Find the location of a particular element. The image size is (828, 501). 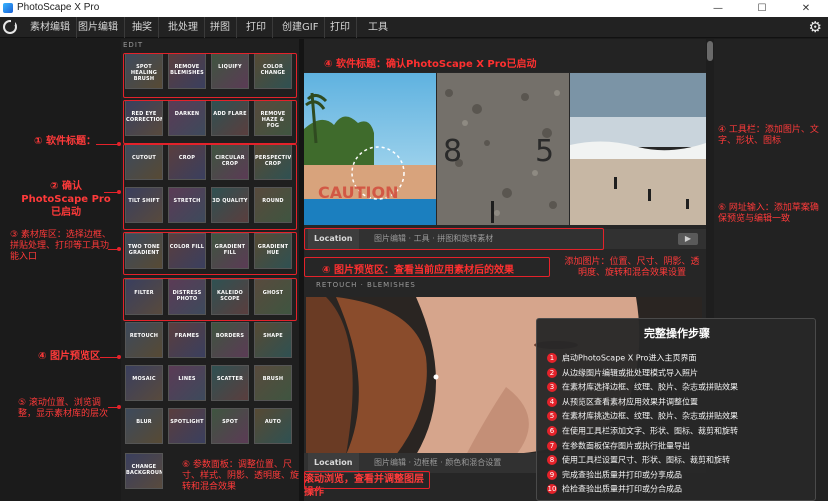

thumbnail-tile: SPOT is located at coordinates (230, 426).